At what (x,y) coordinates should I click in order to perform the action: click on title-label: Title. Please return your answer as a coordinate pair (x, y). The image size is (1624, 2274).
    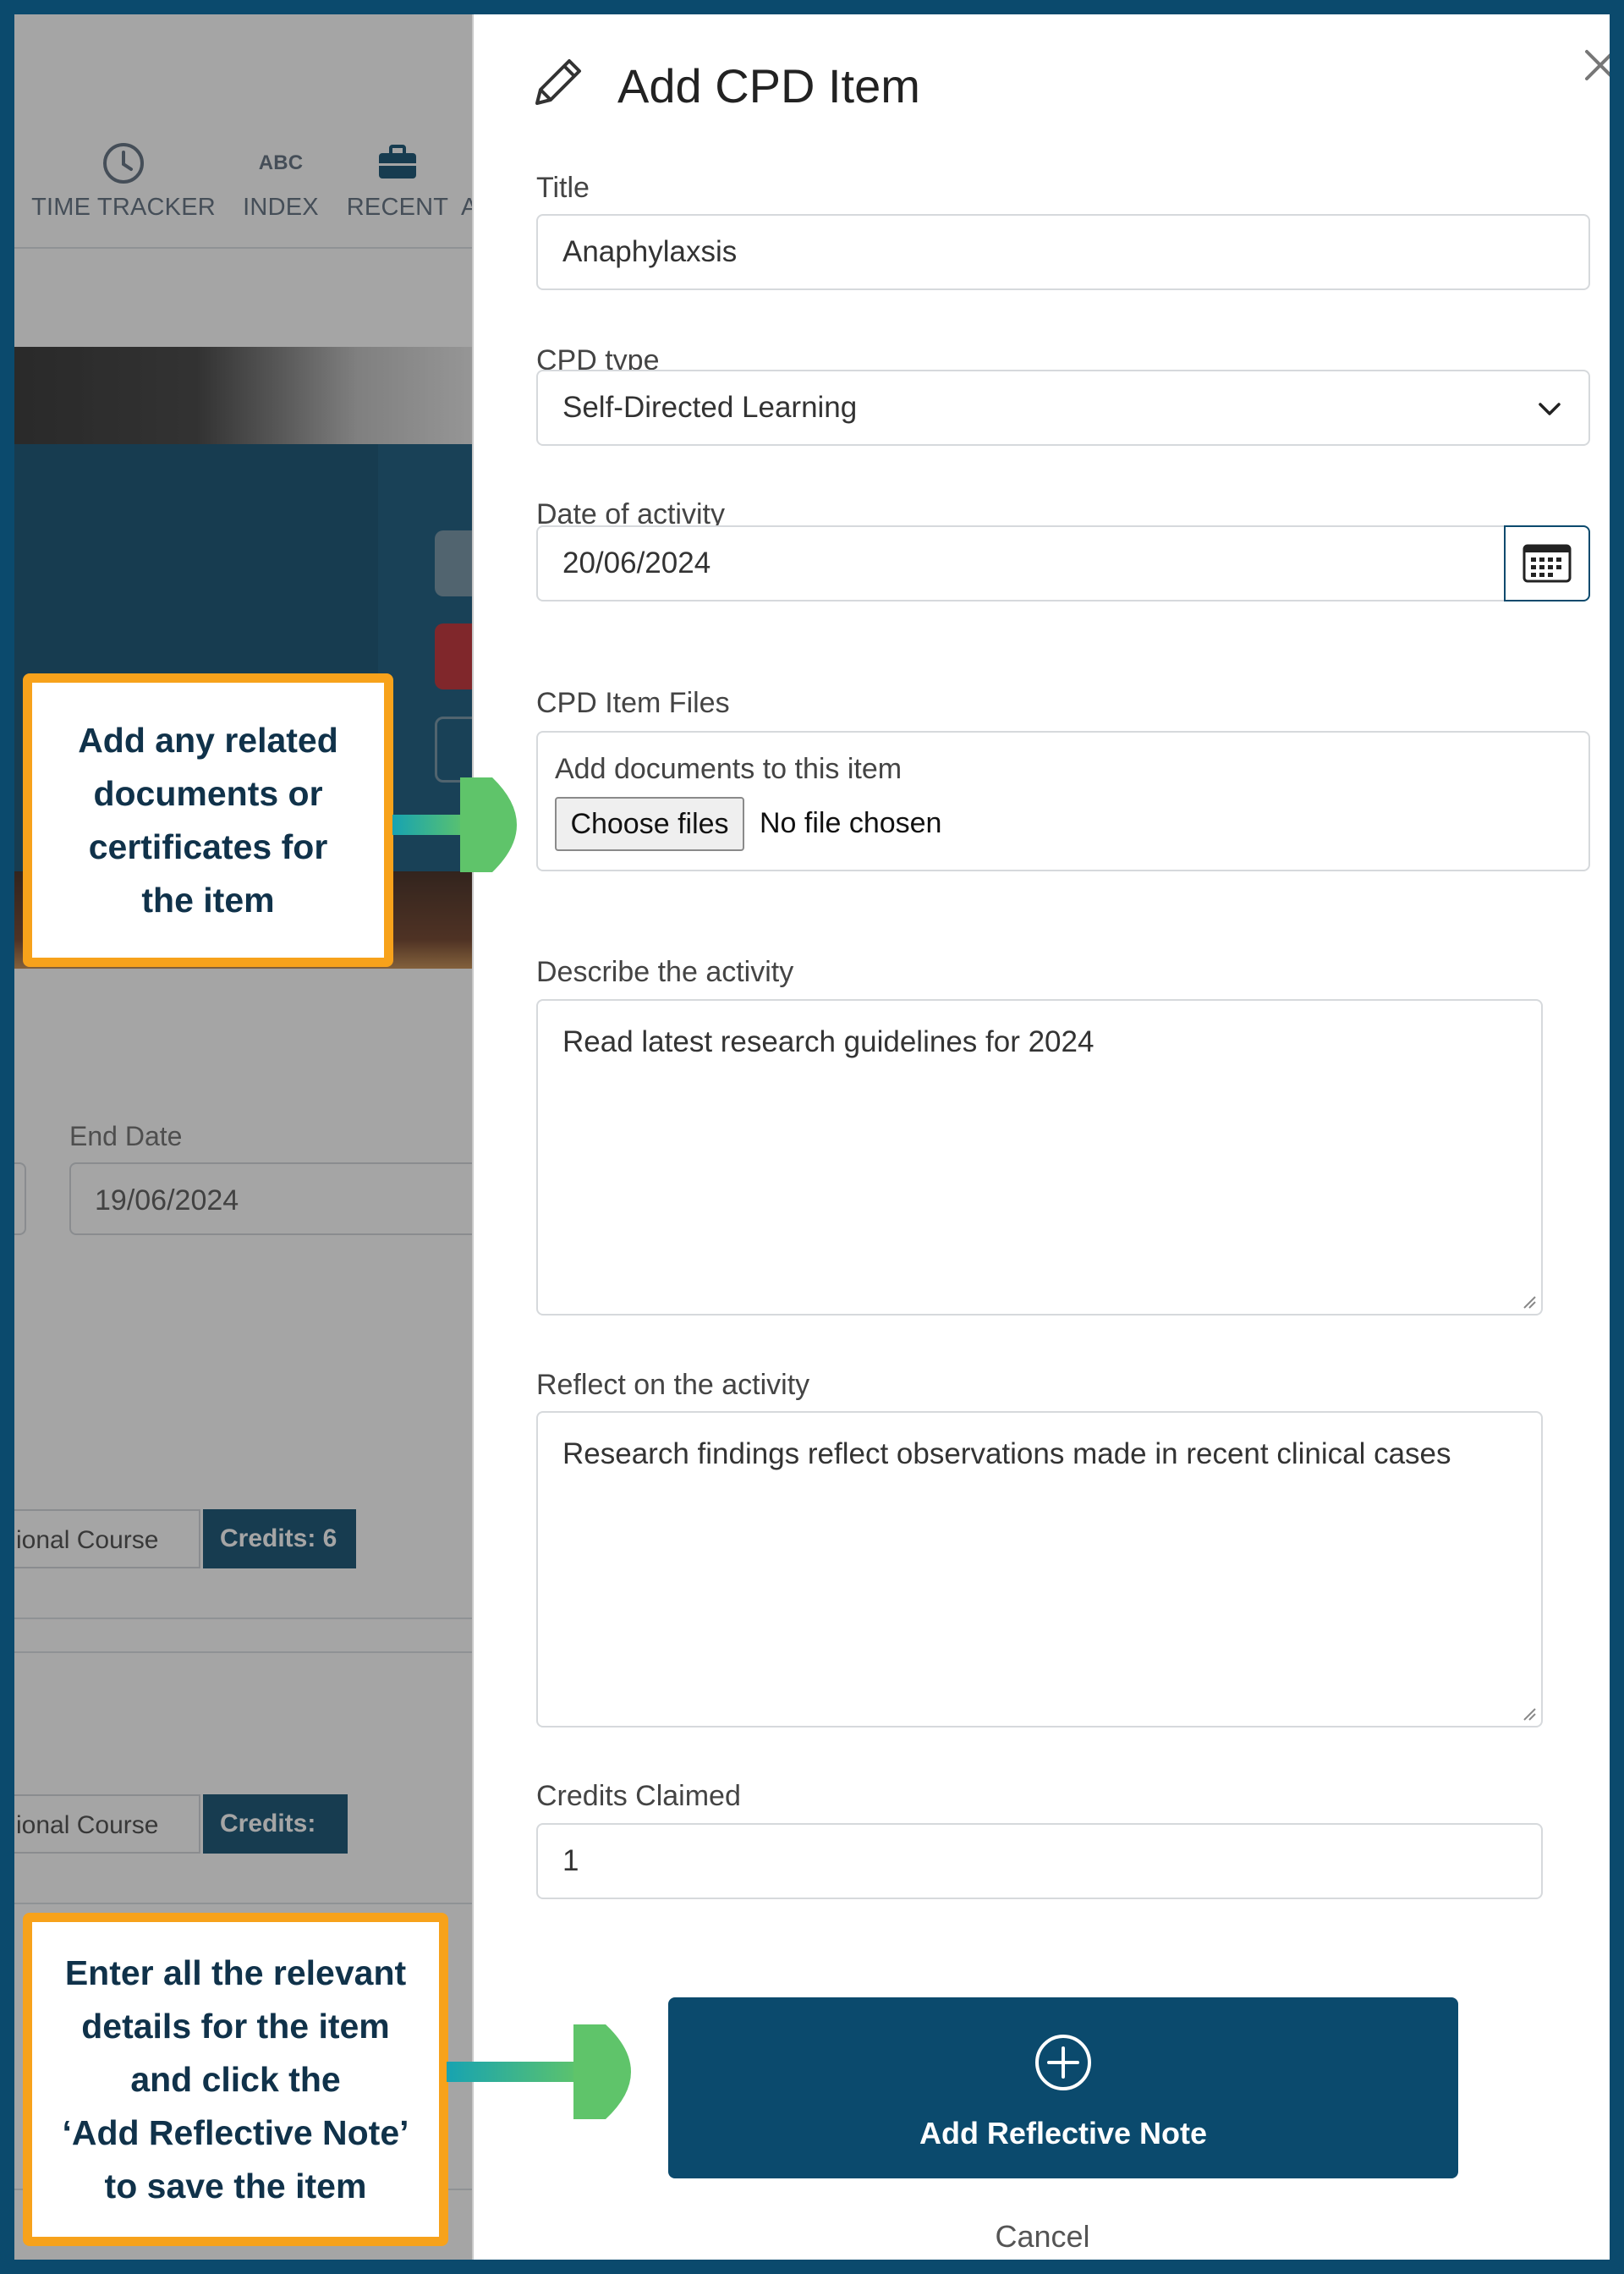
    Looking at the image, I should click on (563, 188).